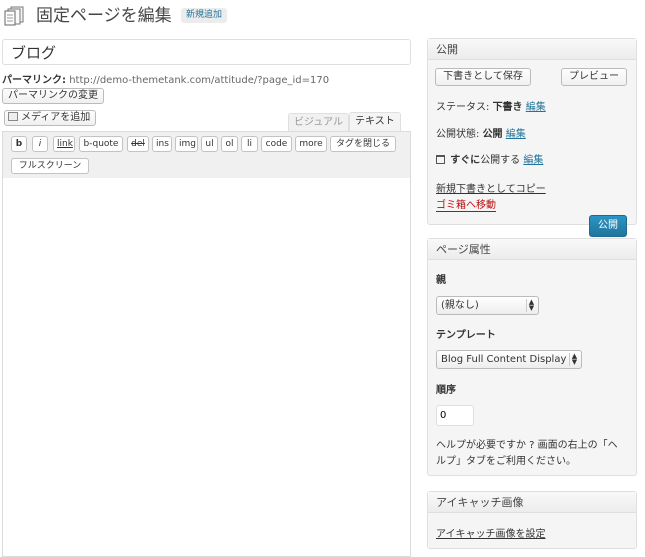  Describe the element at coordinates (492, 134) in the screenshot. I see `visibility-value: 公開` at that location.